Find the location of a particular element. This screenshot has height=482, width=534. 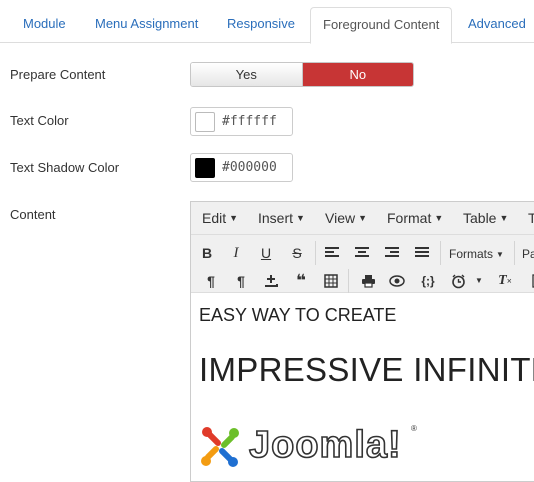

menu-view-label: View is located at coordinates (340, 218).